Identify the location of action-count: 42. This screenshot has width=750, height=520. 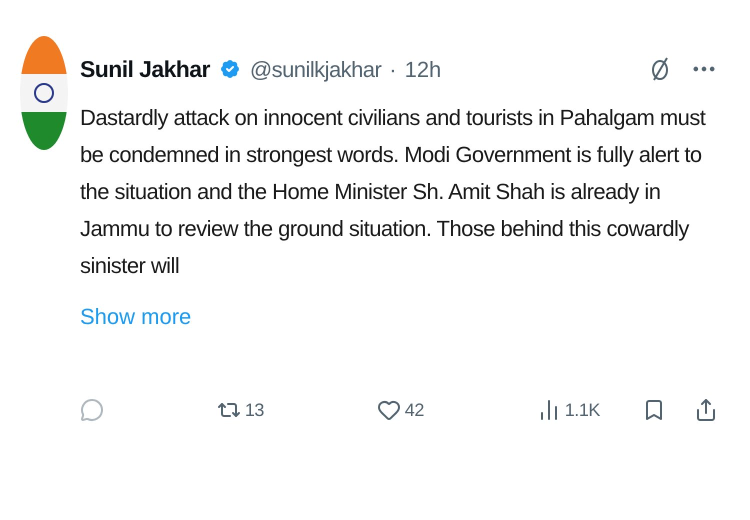
(414, 410).